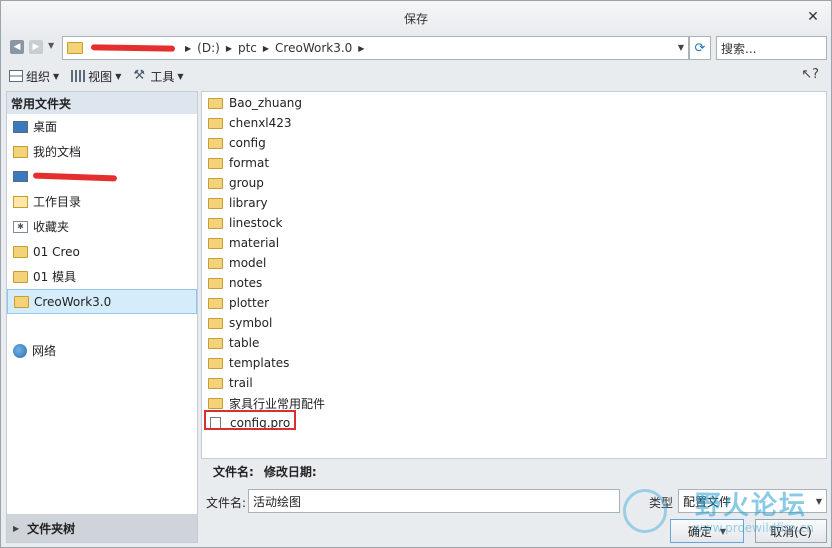 Image resolution: width=832 pixels, height=548 pixels. What do you see at coordinates (661, 503) in the screenshot?
I see `type-label: 类型` at bounding box center [661, 503].